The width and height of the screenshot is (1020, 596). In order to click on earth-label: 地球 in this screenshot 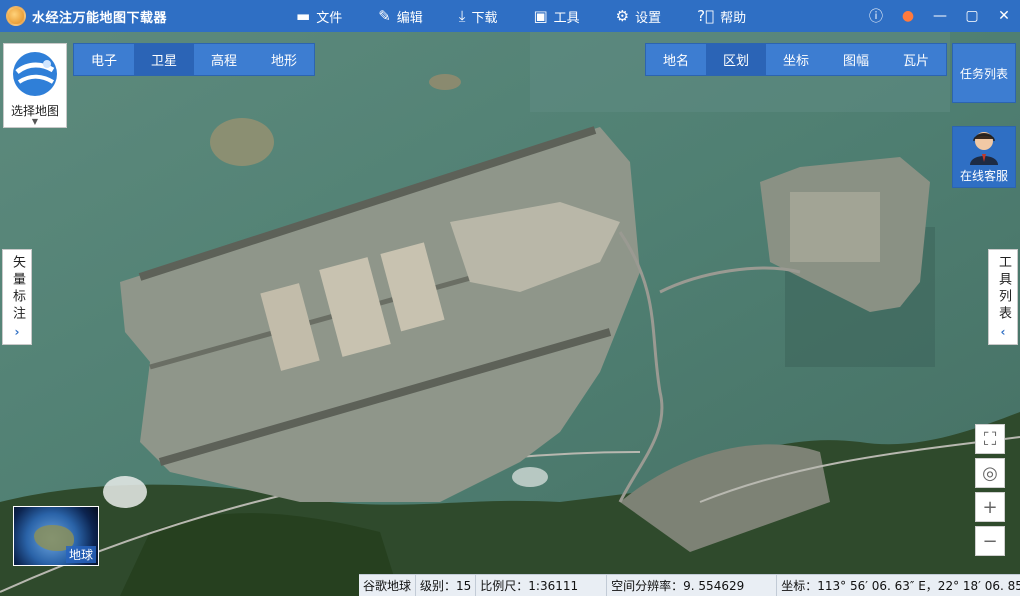, I will do `click(80, 554)`.